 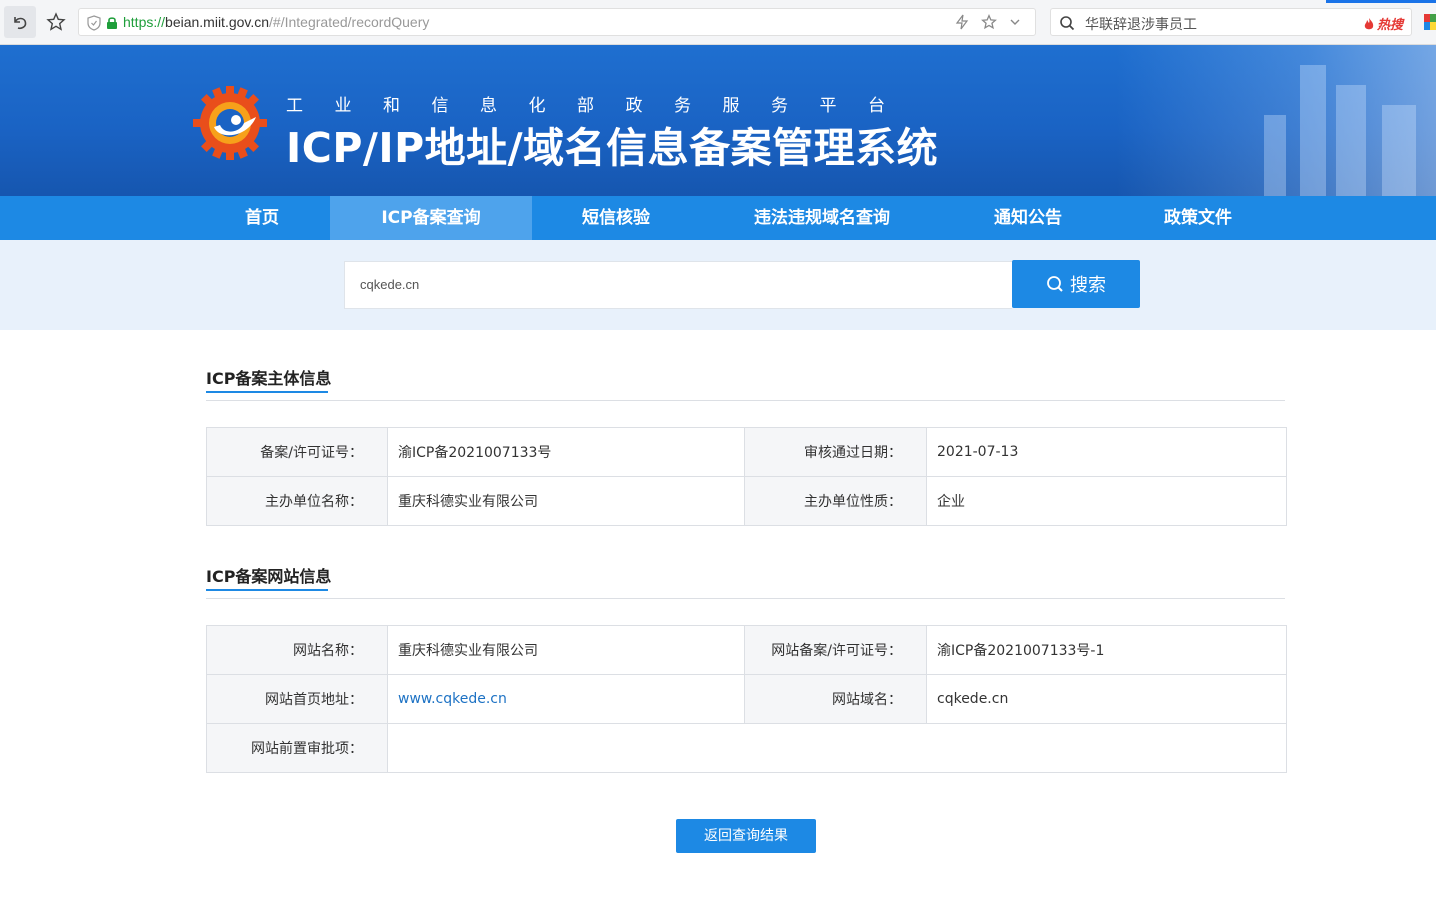 I want to click on preapproval-label: 网站前置审批项：, so click(x=297, y=748).